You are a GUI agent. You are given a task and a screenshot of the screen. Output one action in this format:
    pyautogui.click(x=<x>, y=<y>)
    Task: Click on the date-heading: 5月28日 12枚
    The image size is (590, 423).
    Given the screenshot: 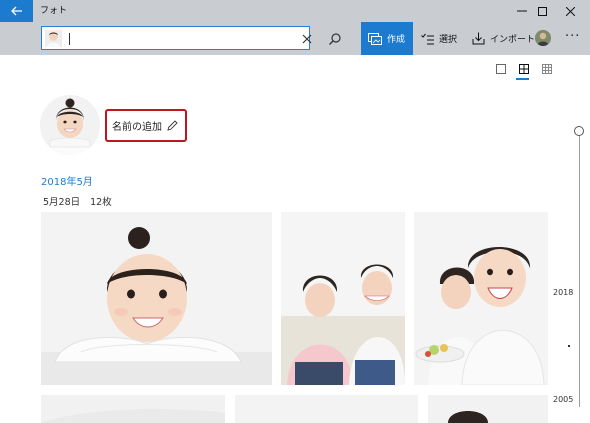 What is the action you would take?
    pyautogui.click(x=77, y=201)
    